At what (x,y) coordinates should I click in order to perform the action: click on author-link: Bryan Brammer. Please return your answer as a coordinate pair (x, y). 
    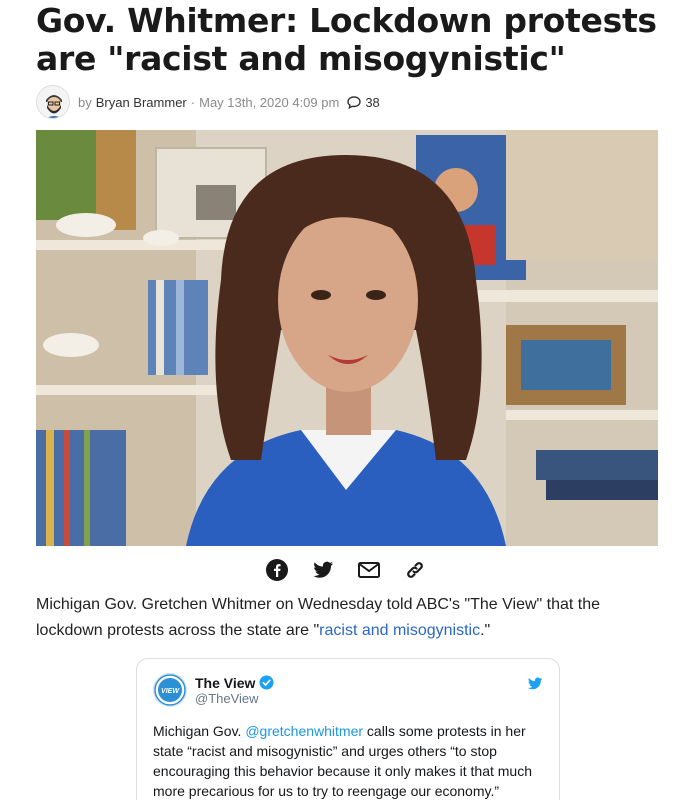
    Looking at the image, I should click on (141, 102).